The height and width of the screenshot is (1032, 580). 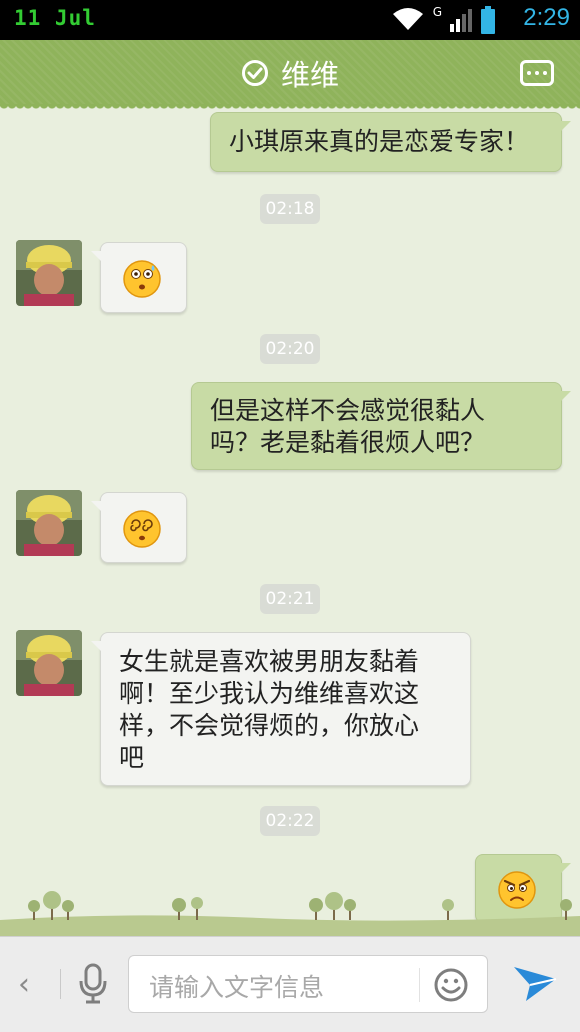 I want to click on sent-message: 小琪原来真的是恋爱专家！, so click(x=390, y=142).